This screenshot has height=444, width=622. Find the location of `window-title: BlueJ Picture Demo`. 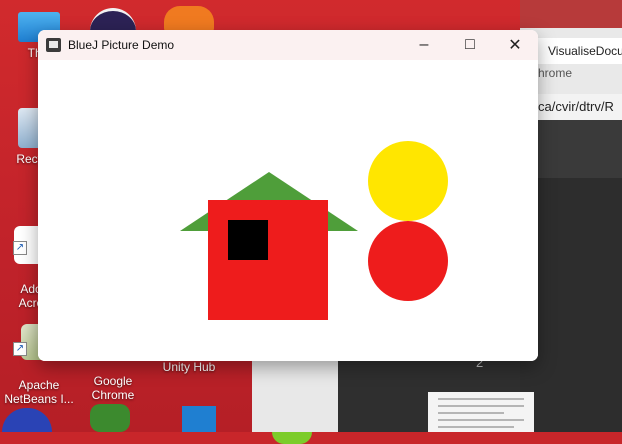

window-title: BlueJ Picture Demo is located at coordinates (121, 45).